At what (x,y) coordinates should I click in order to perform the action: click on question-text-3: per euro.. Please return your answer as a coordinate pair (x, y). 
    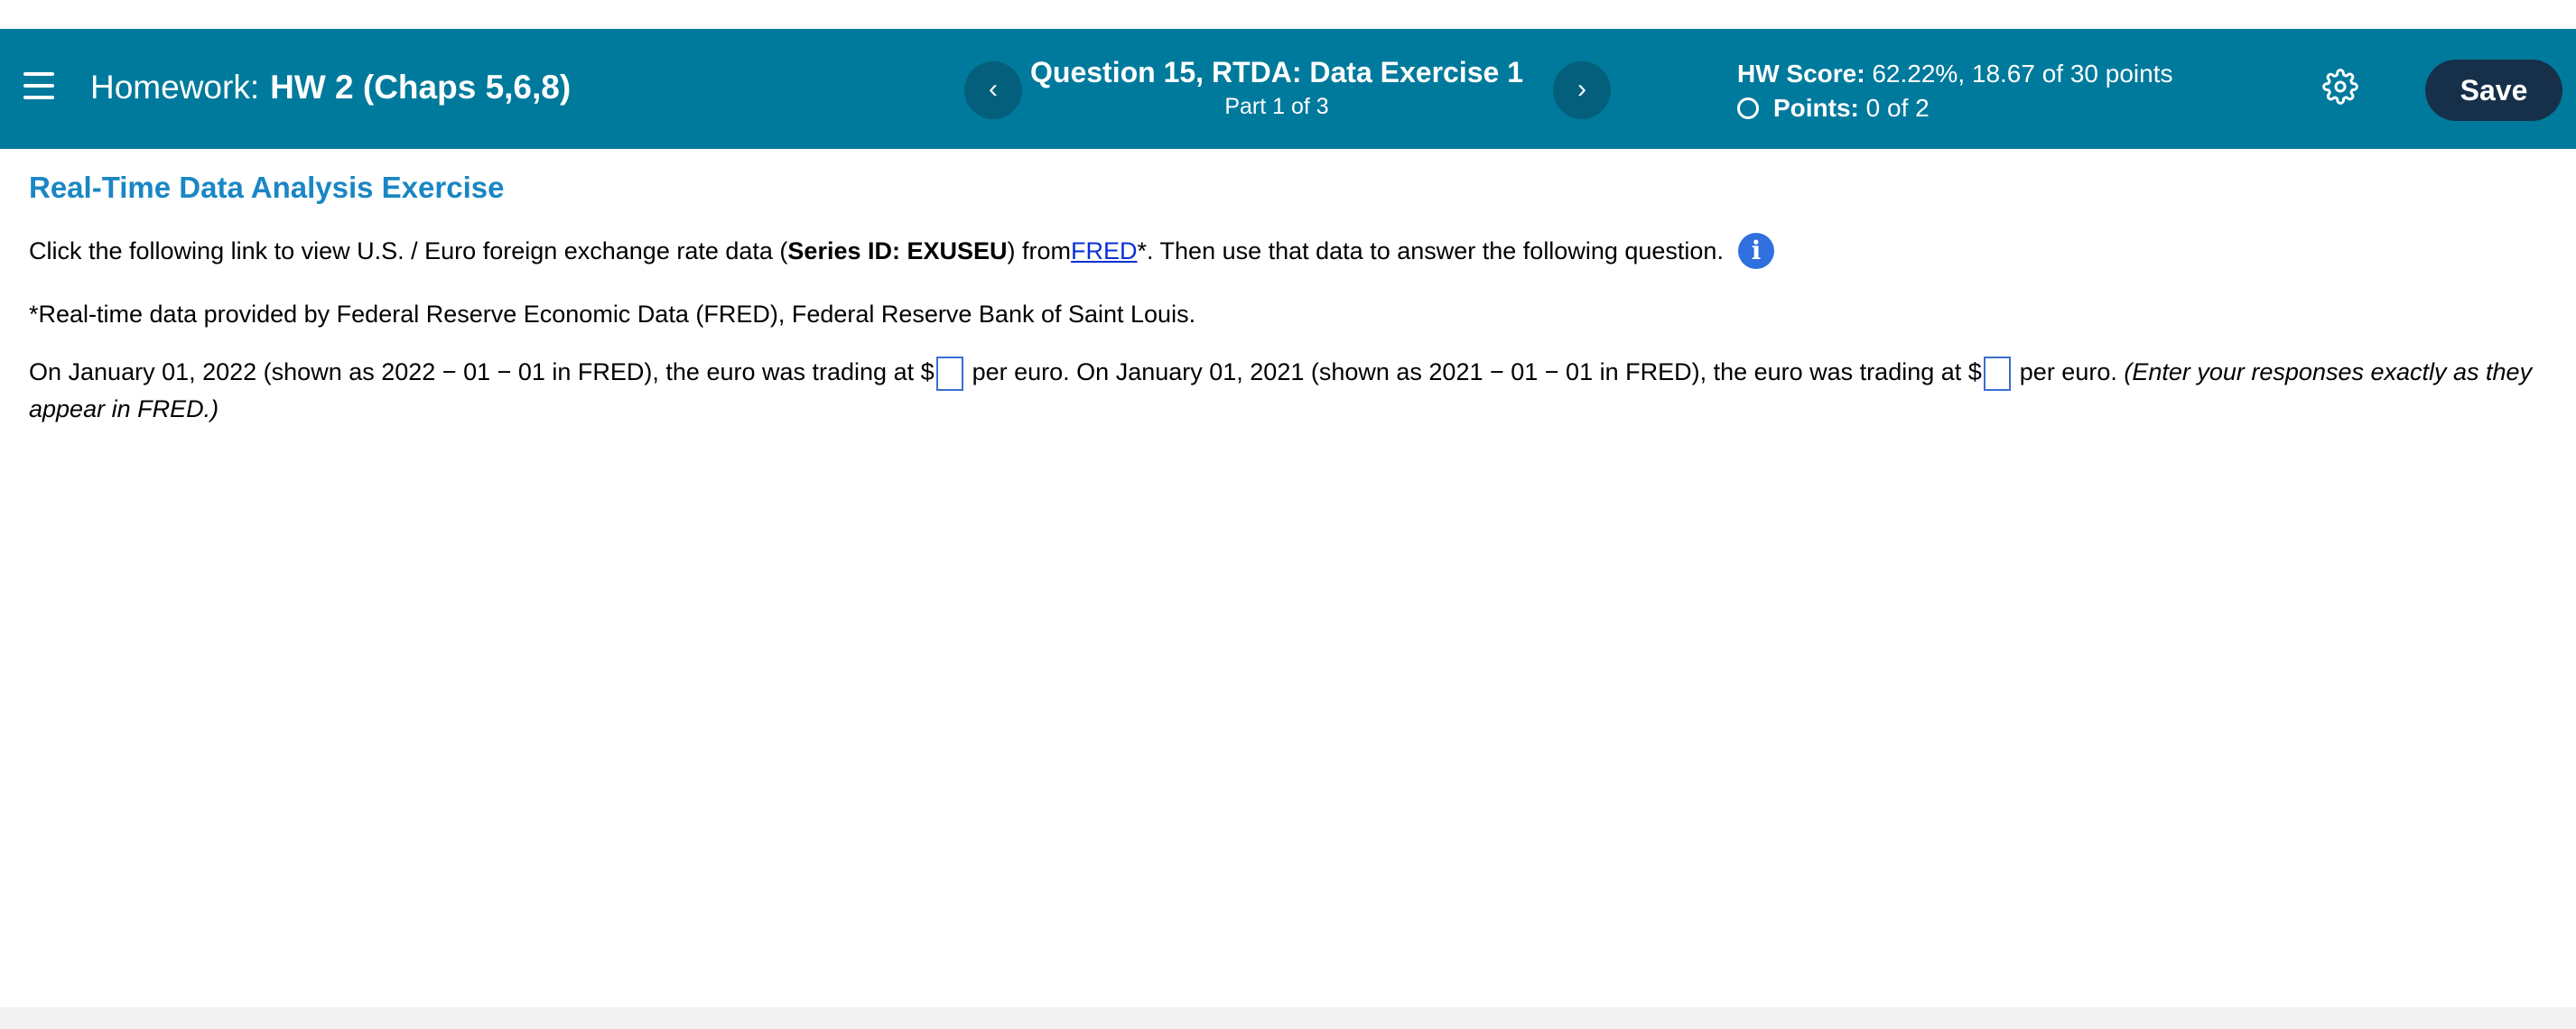
    Looking at the image, I should click on (2072, 372).